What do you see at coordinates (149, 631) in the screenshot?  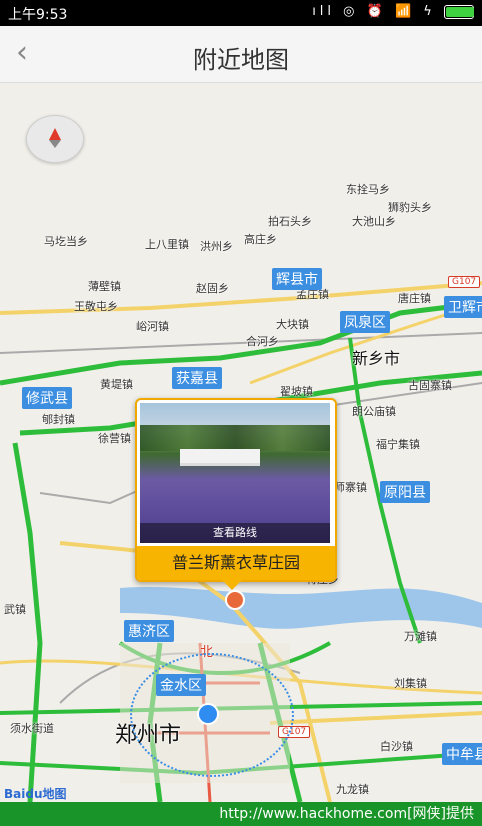 I see `district-tag: 惠济区` at bounding box center [149, 631].